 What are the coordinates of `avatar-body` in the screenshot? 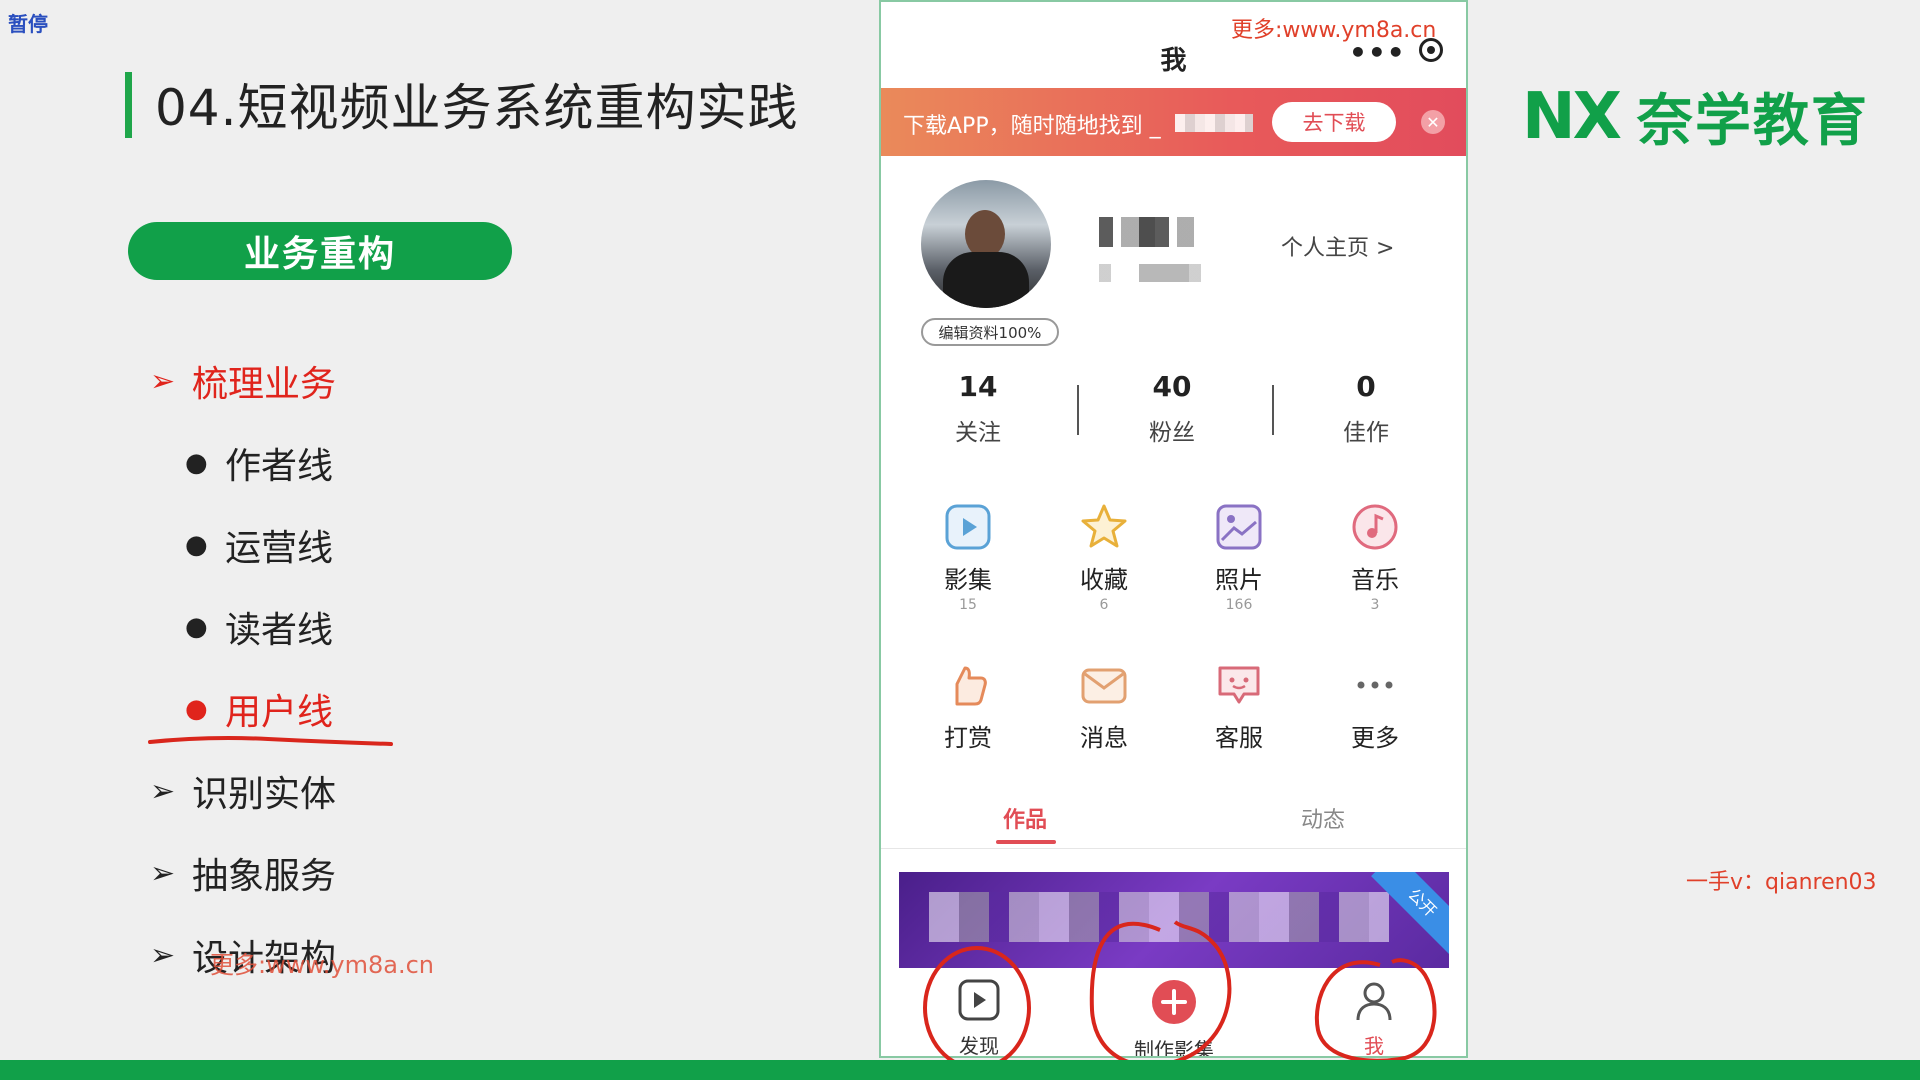 It's located at (986, 280).